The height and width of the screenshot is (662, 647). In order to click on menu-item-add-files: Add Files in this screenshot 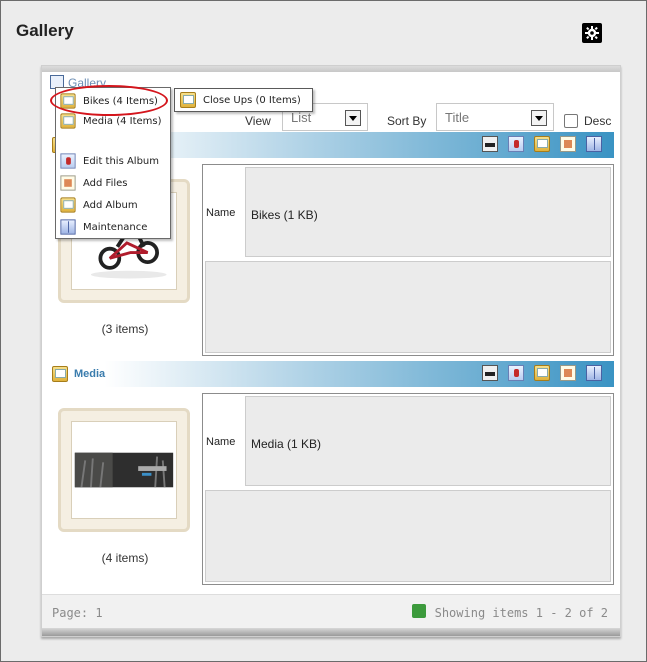, I will do `click(93, 183)`.